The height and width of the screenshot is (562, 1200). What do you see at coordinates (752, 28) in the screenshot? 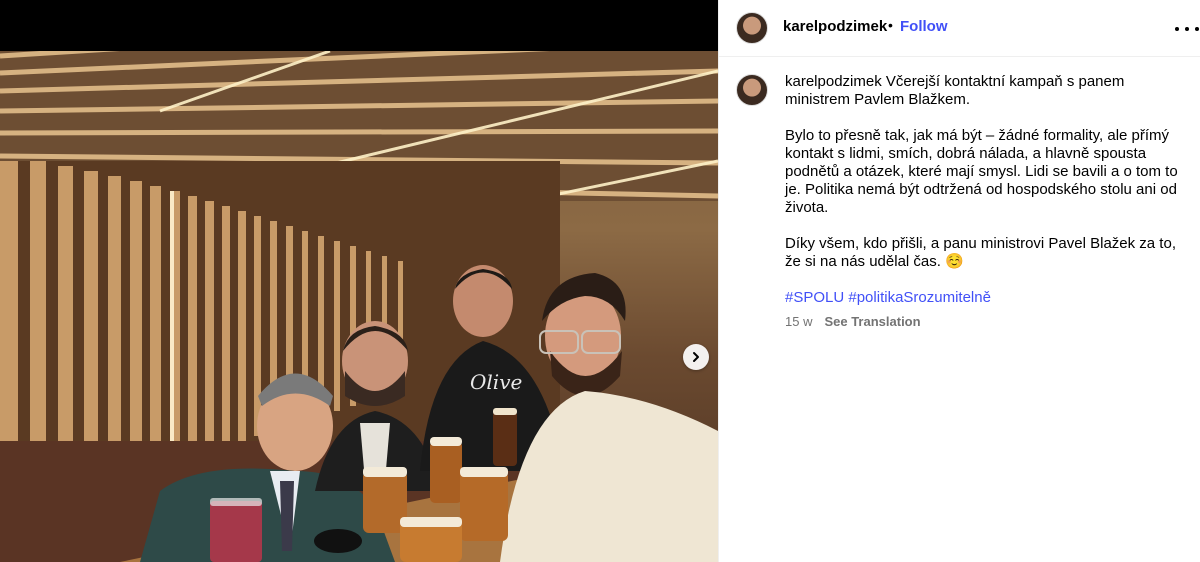
I see `author-avatar` at bounding box center [752, 28].